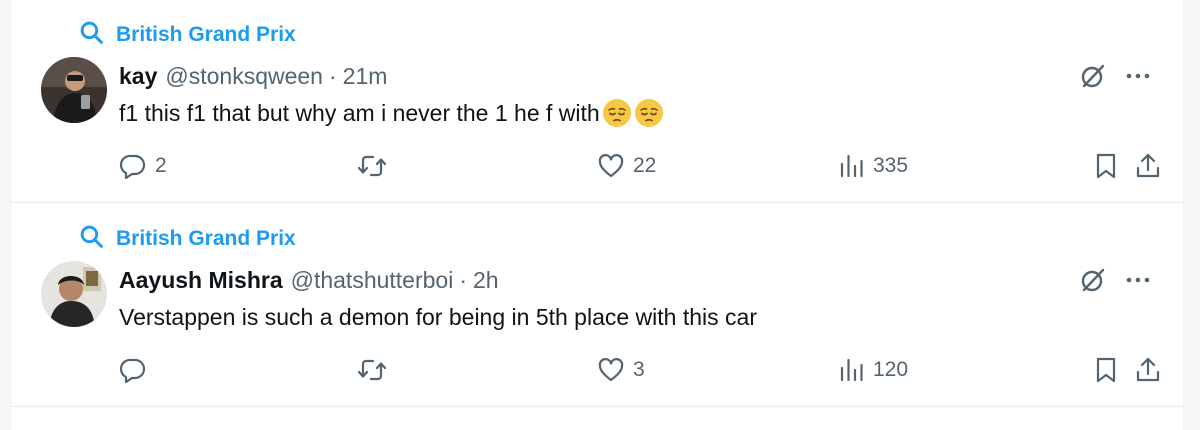 The image size is (1200, 430). I want to click on tweet-actions: 2 22 335, so click(640, 166).